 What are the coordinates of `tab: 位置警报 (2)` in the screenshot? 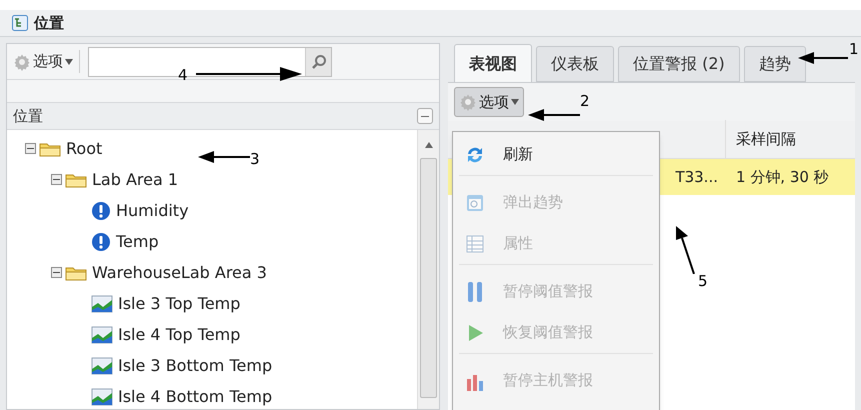 It's located at (679, 64).